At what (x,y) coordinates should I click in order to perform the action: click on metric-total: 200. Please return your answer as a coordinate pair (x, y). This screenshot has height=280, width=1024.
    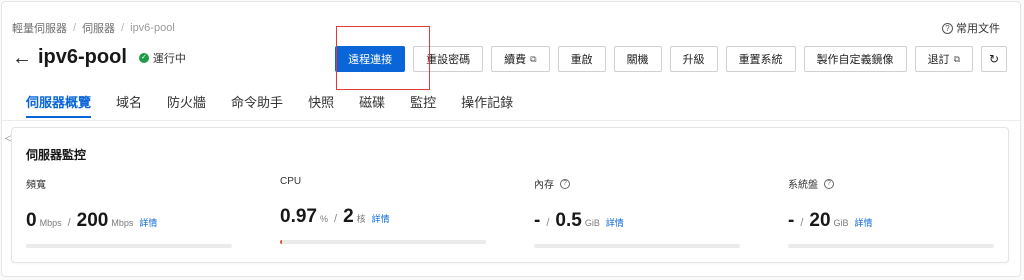
    Looking at the image, I should click on (92, 220).